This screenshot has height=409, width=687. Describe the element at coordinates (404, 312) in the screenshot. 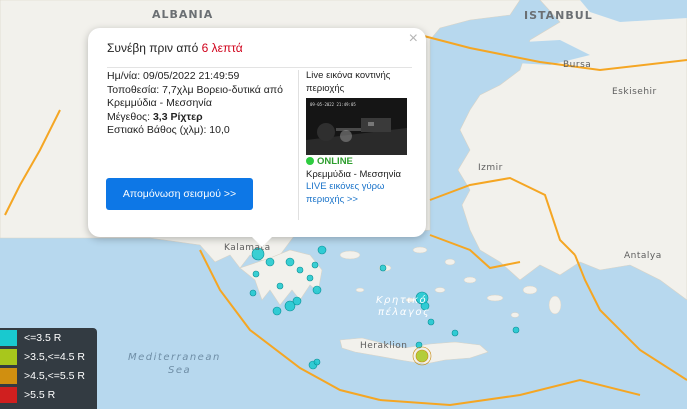

I see `map-label-cretan-sea-2: πέλαγος` at that location.